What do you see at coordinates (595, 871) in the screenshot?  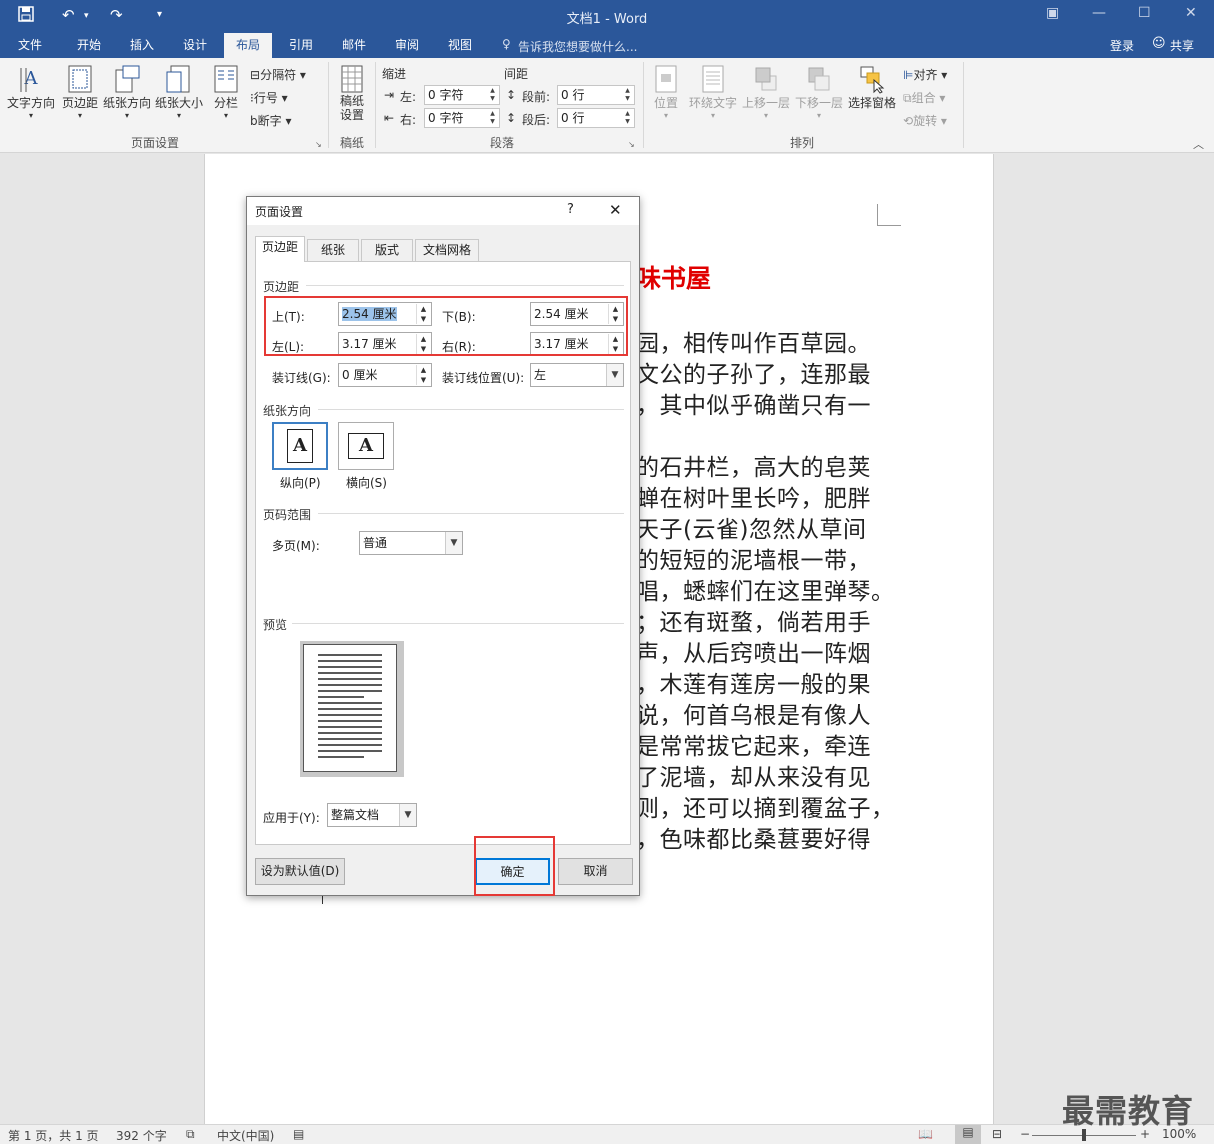 I see `cancel-button: 取消` at bounding box center [595, 871].